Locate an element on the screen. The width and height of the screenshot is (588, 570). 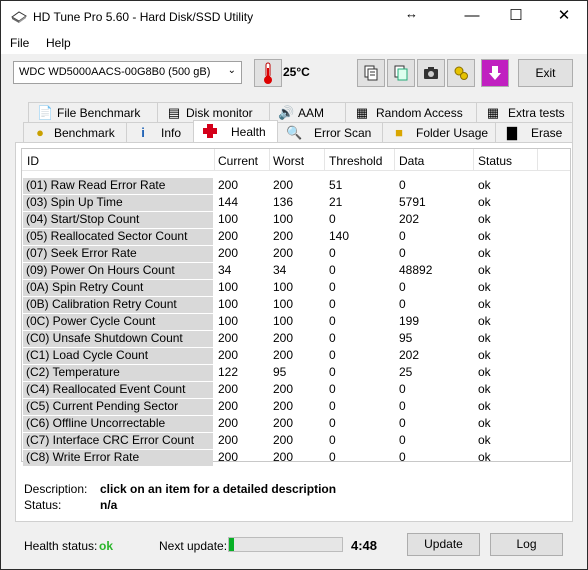
col-threshold: Threshold is located at coordinates (355, 161).